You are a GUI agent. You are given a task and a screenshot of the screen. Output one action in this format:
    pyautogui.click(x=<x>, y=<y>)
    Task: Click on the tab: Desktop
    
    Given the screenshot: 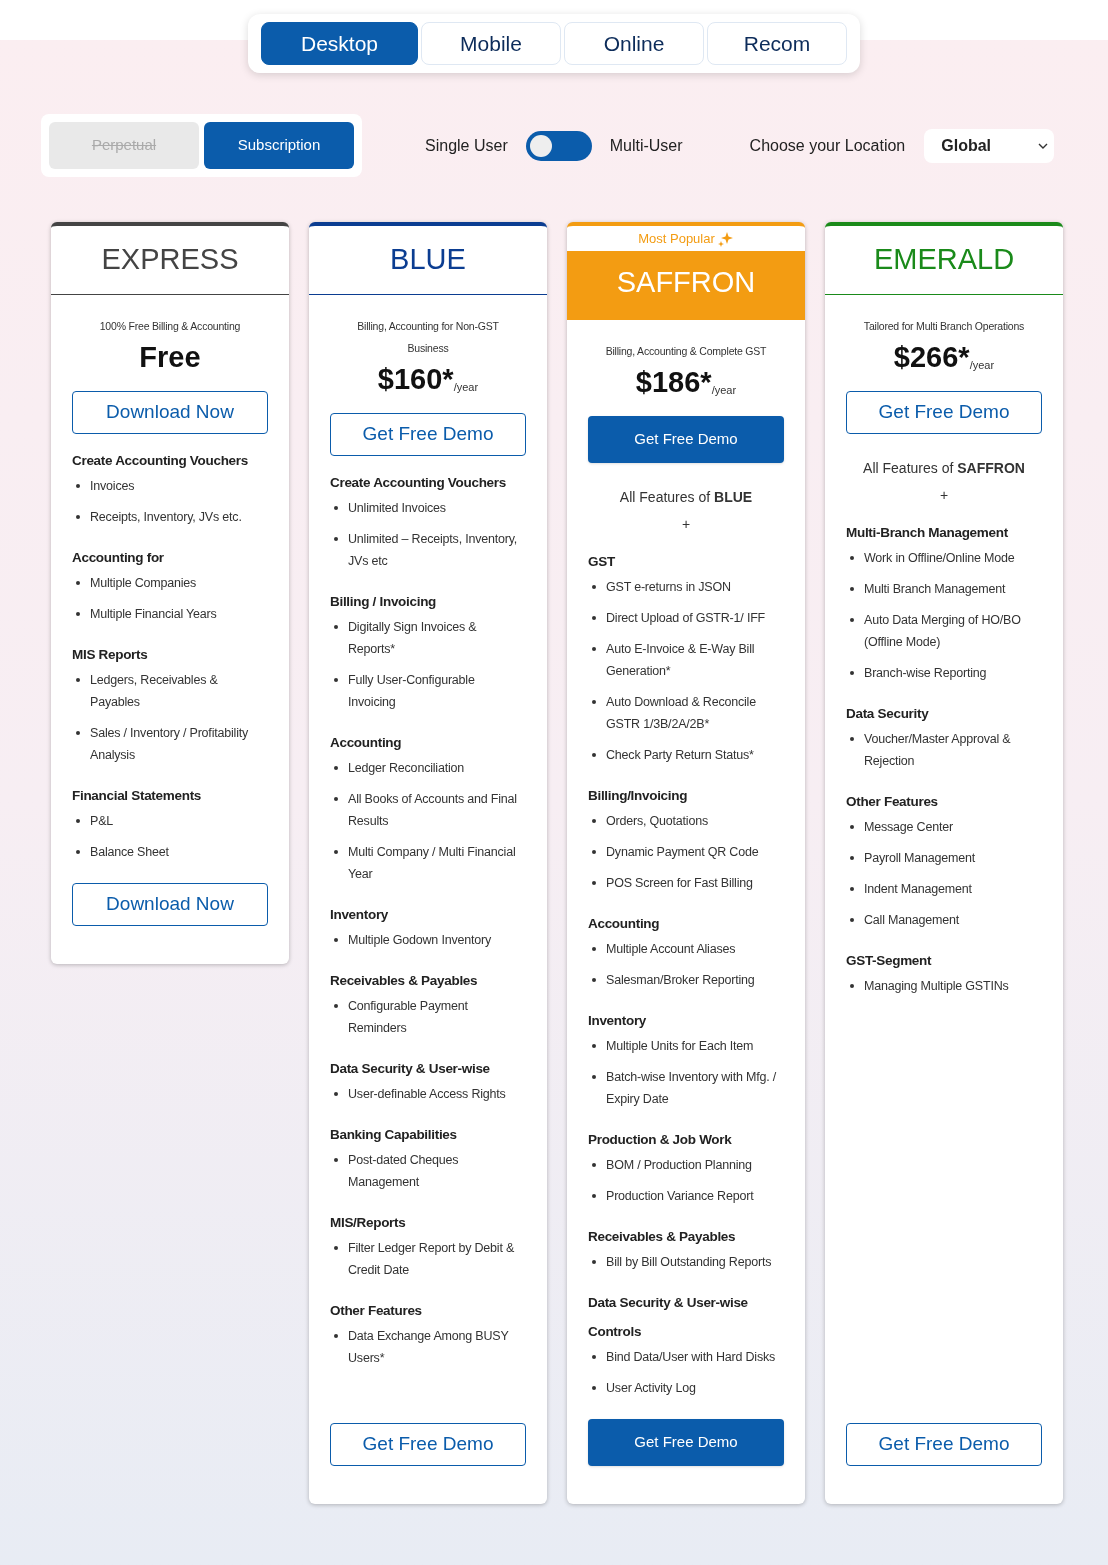 What is the action you would take?
    pyautogui.click(x=339, y=43)
    